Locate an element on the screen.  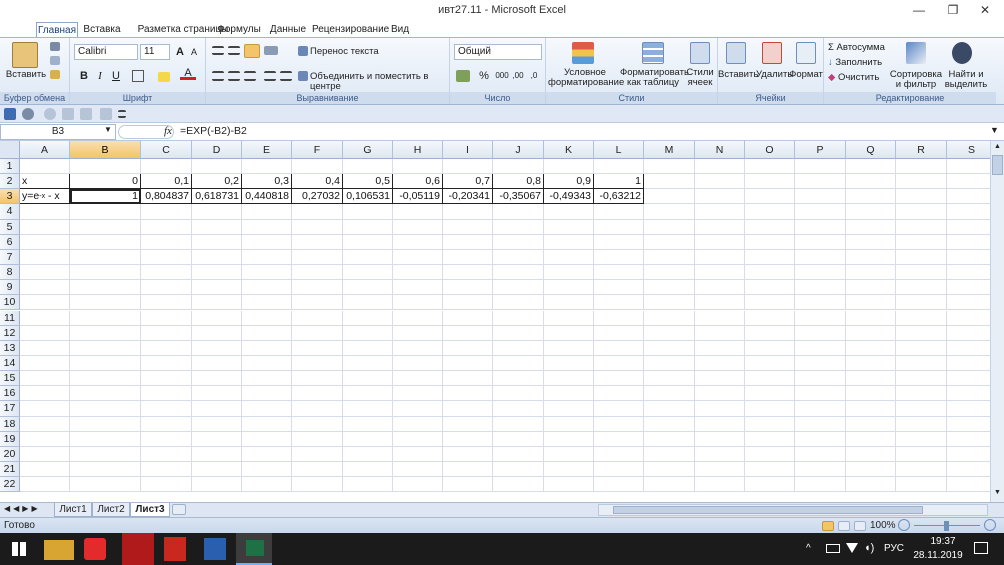
cell-b13 is located at coordinates (105, 348).